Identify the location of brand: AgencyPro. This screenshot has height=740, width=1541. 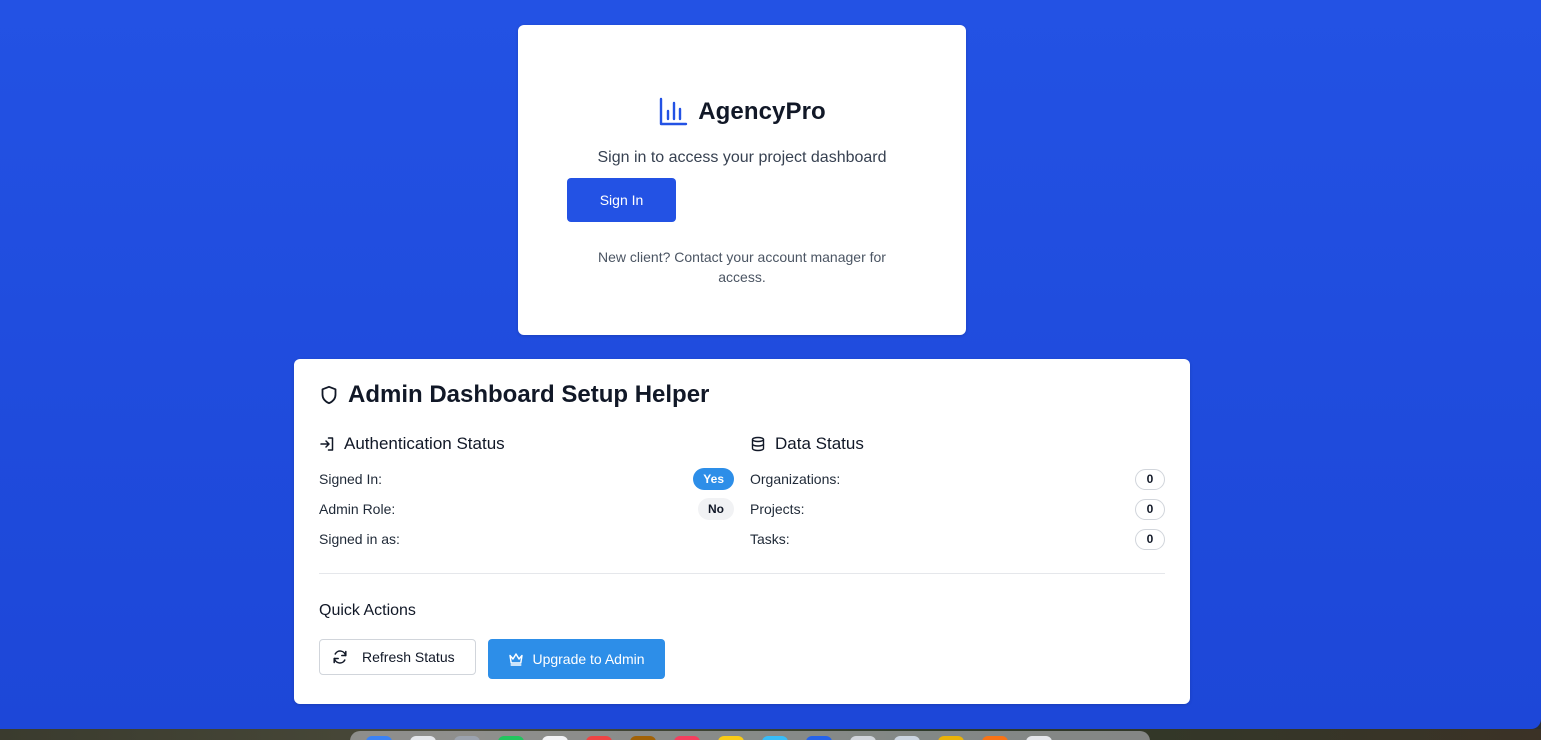
(742, 112).